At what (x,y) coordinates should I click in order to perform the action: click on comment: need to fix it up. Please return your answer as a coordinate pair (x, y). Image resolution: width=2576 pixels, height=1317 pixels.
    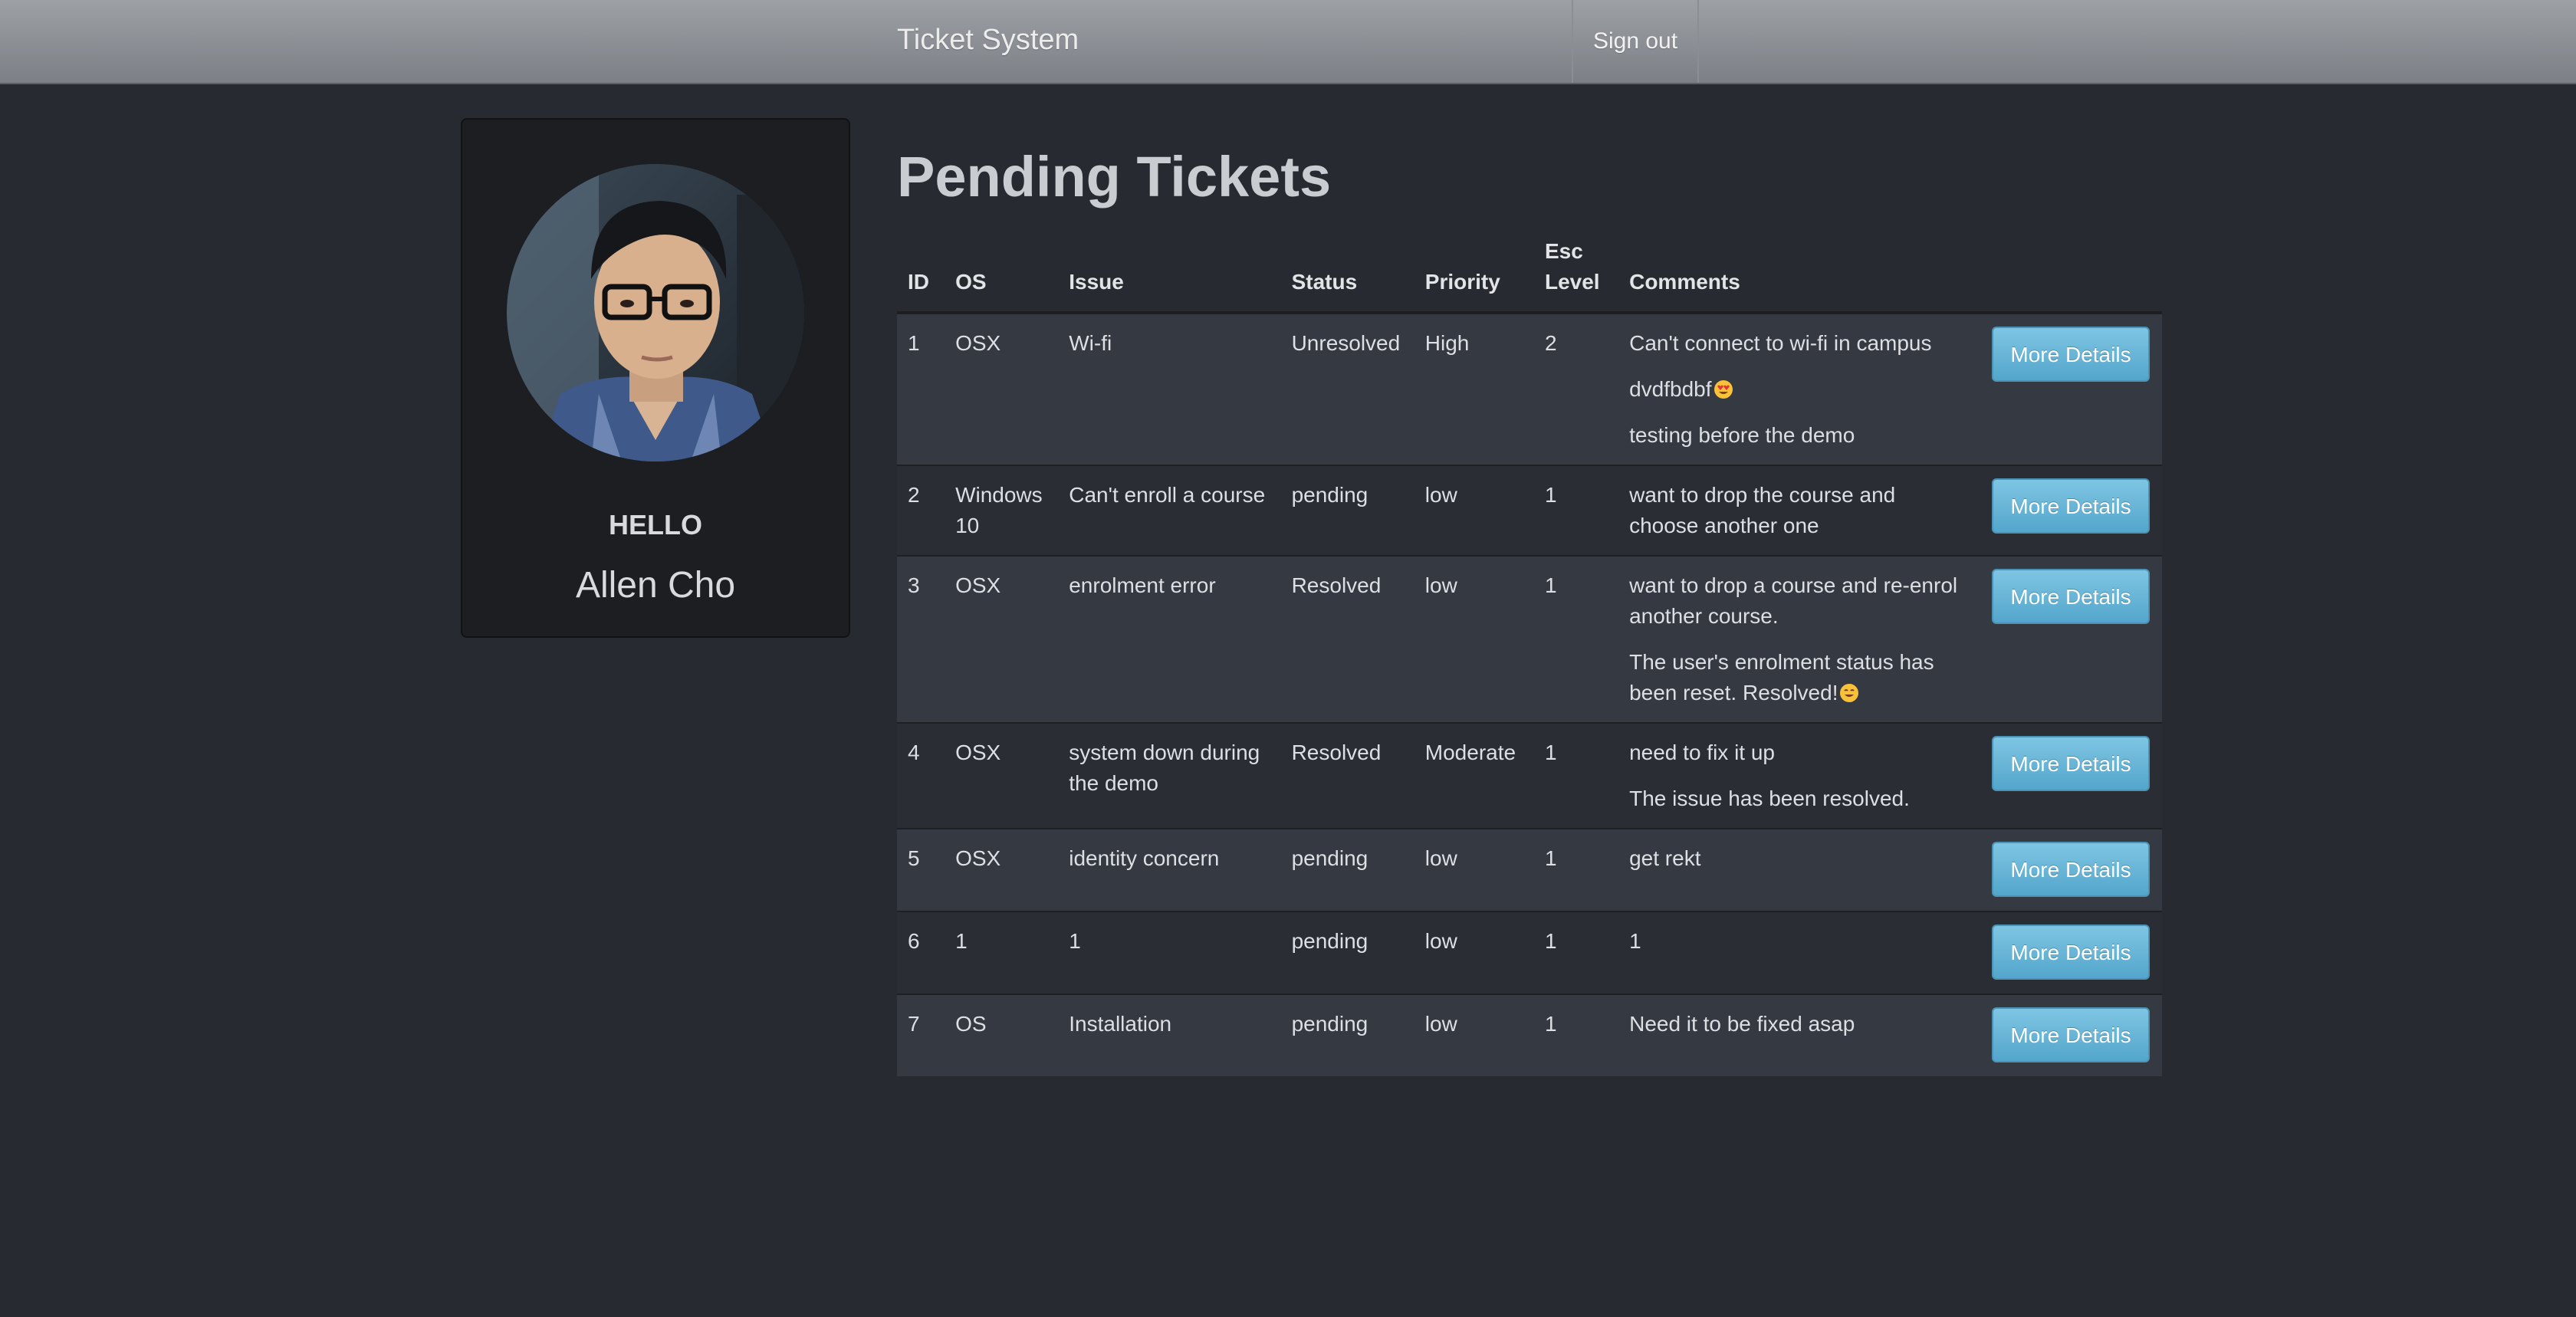
    Looking at the image, I should click on (1702, 752).